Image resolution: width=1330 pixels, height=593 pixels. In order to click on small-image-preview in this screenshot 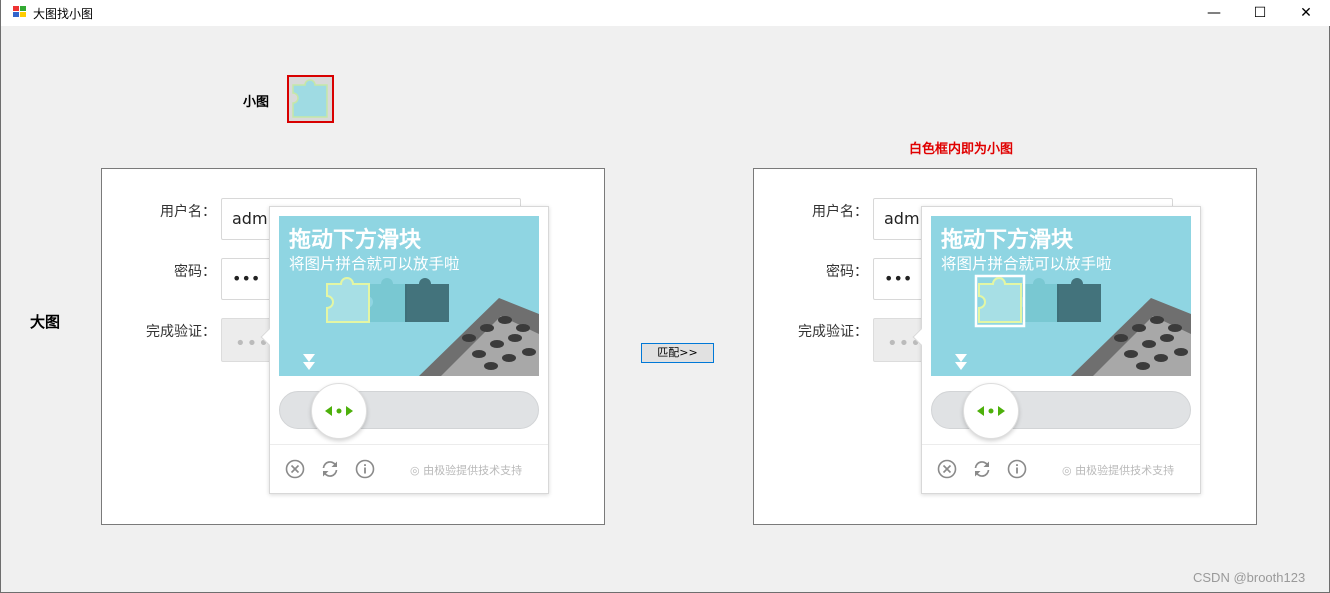, I will do `click(310, 99)`.